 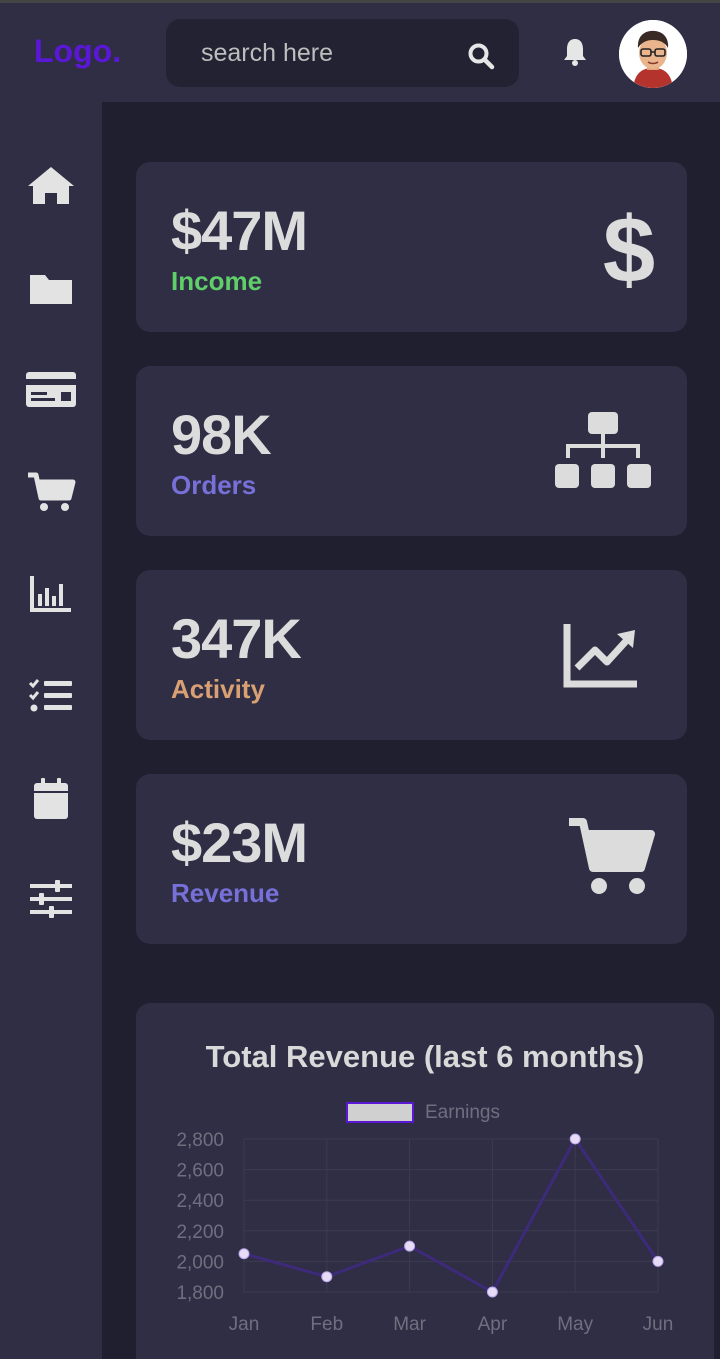 I want to click on sidebar-item-files, so click(x=51, y=289).